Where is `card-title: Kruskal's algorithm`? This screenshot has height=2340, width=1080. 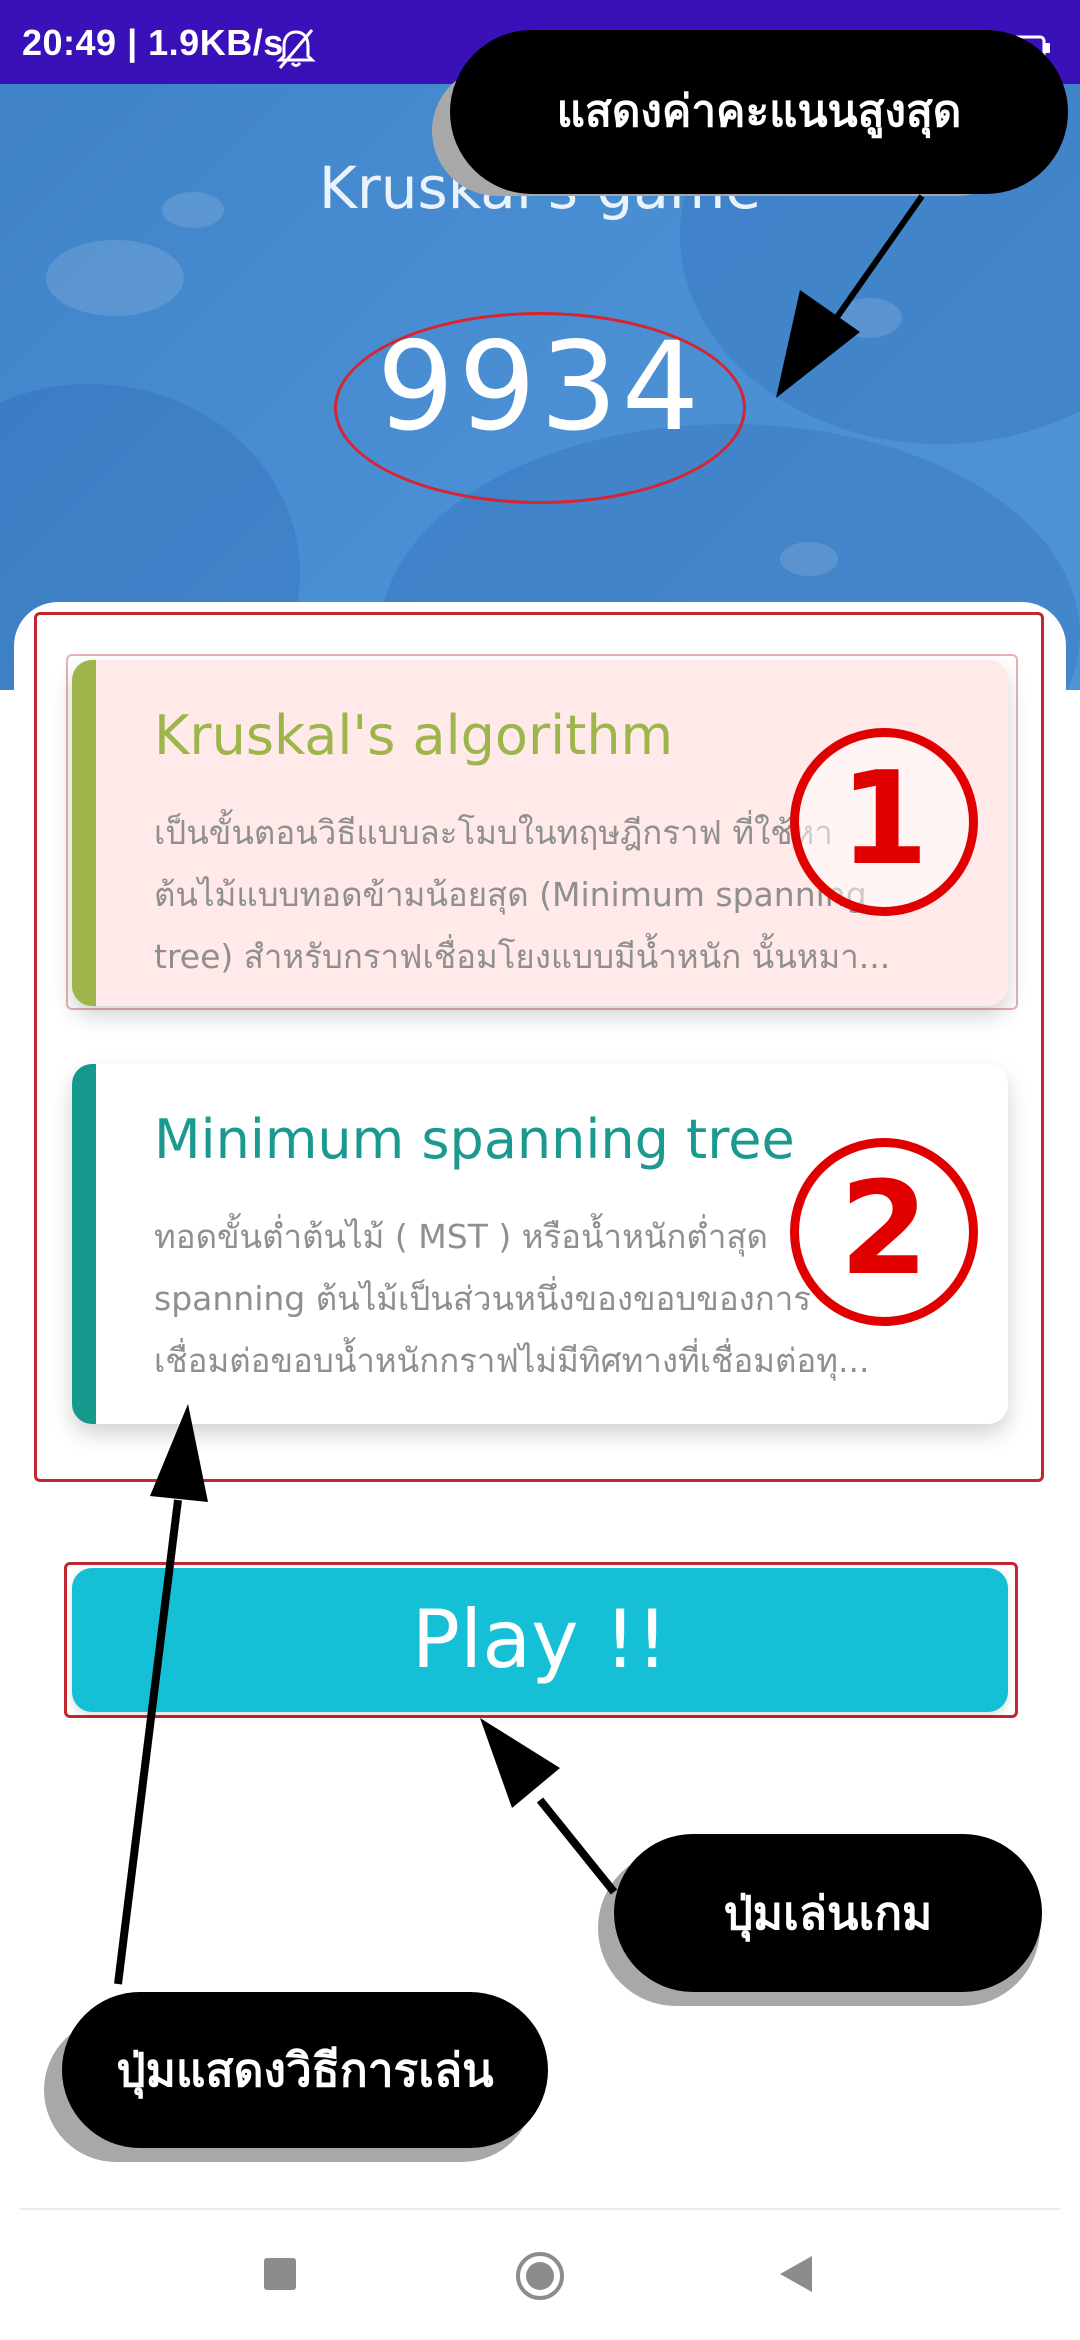
card-title: Kruskal's algorithm is located at coordinates (414, 735).